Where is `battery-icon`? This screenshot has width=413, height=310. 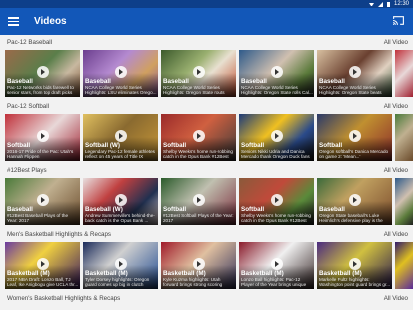 battery-icon is located at coordinates (388, 4).